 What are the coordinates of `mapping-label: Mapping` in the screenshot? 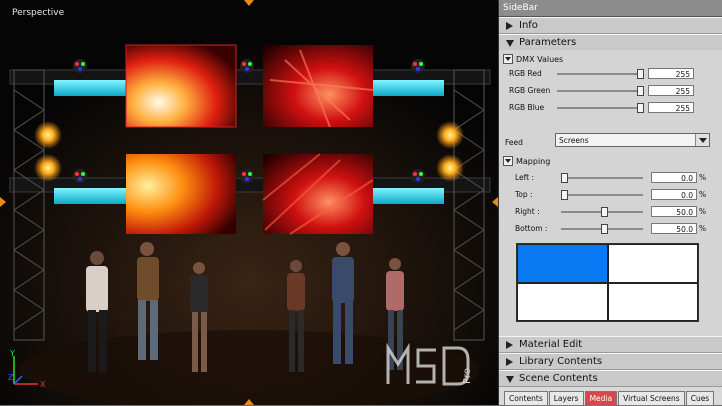 It's located at (533, 161).